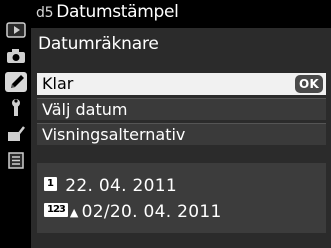 This screenshot has height=248, width=331. Describe the element at coordinates (16, 82) in the screenshot. I see `pencil-icon` at that location.